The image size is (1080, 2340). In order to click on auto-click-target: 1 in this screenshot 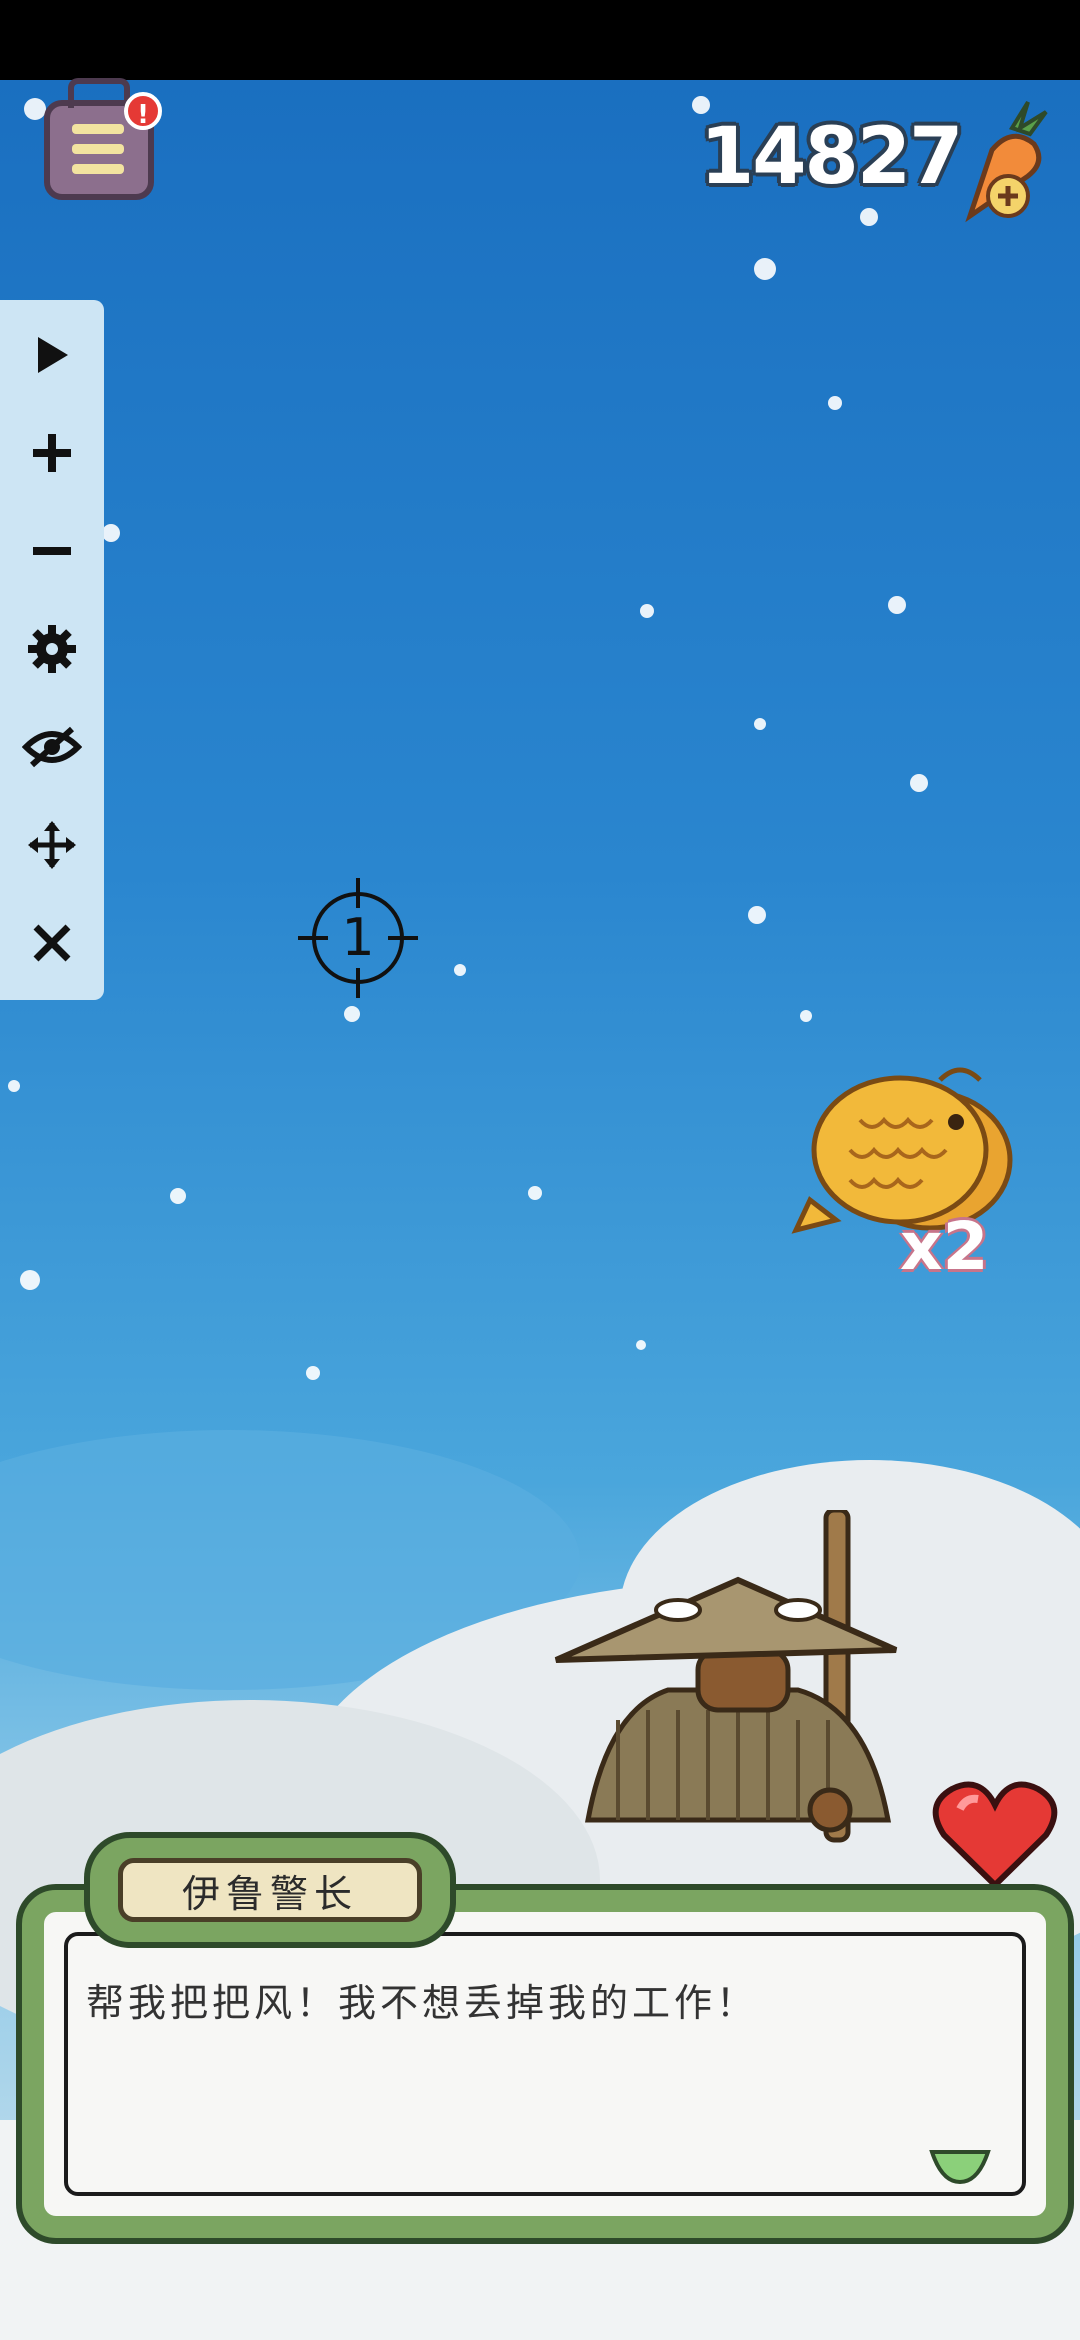, I will do `click(358, 938)`.